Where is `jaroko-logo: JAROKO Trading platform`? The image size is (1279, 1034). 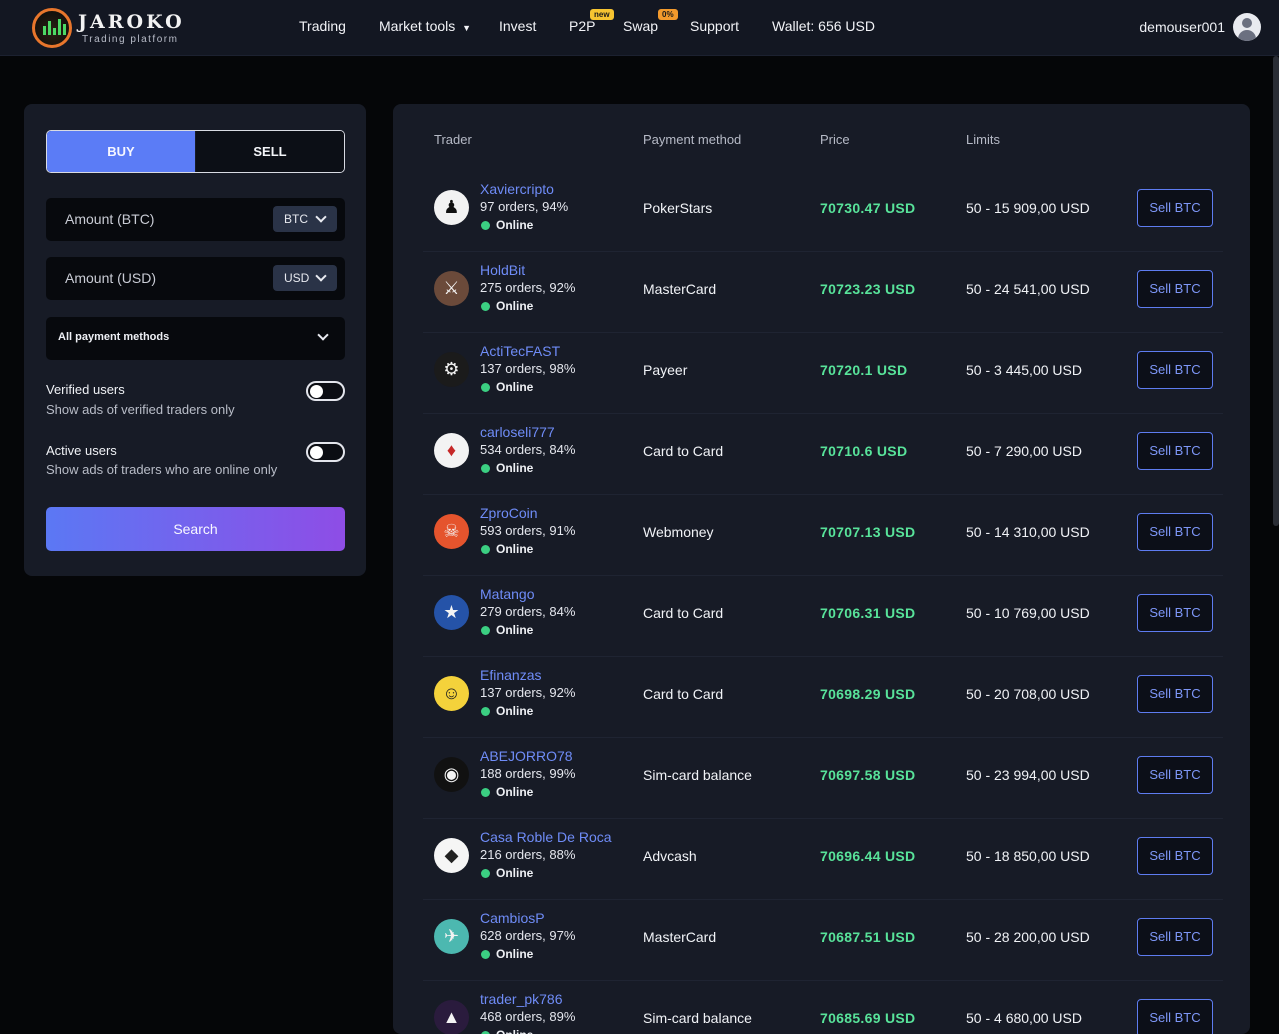 jaroko-logo: JAROKO Trading platform is located at coordinates (107, 29).